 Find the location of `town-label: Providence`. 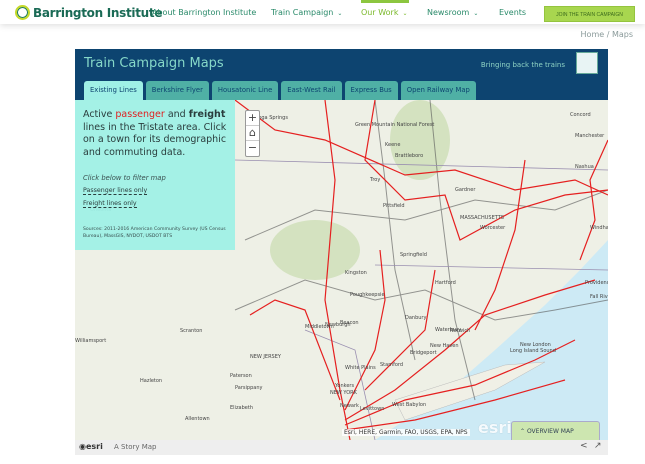

town-label: Providence is located at coordinates (596, 283).